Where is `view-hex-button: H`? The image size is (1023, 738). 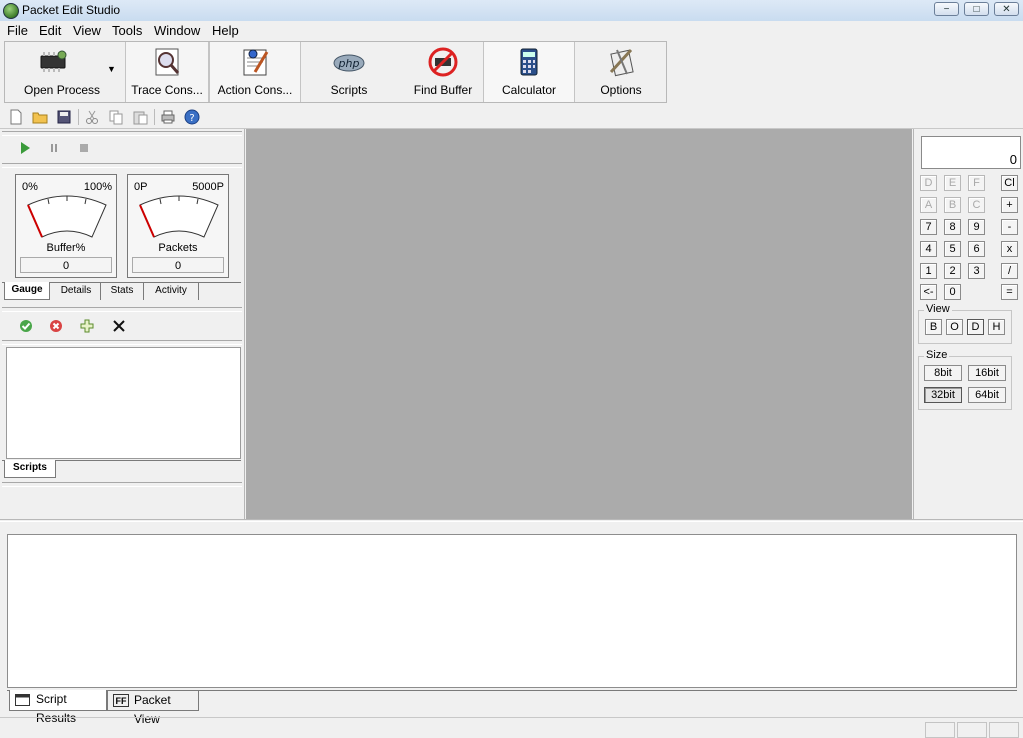
view-hex-button: H is located at coordinates (996, 327).